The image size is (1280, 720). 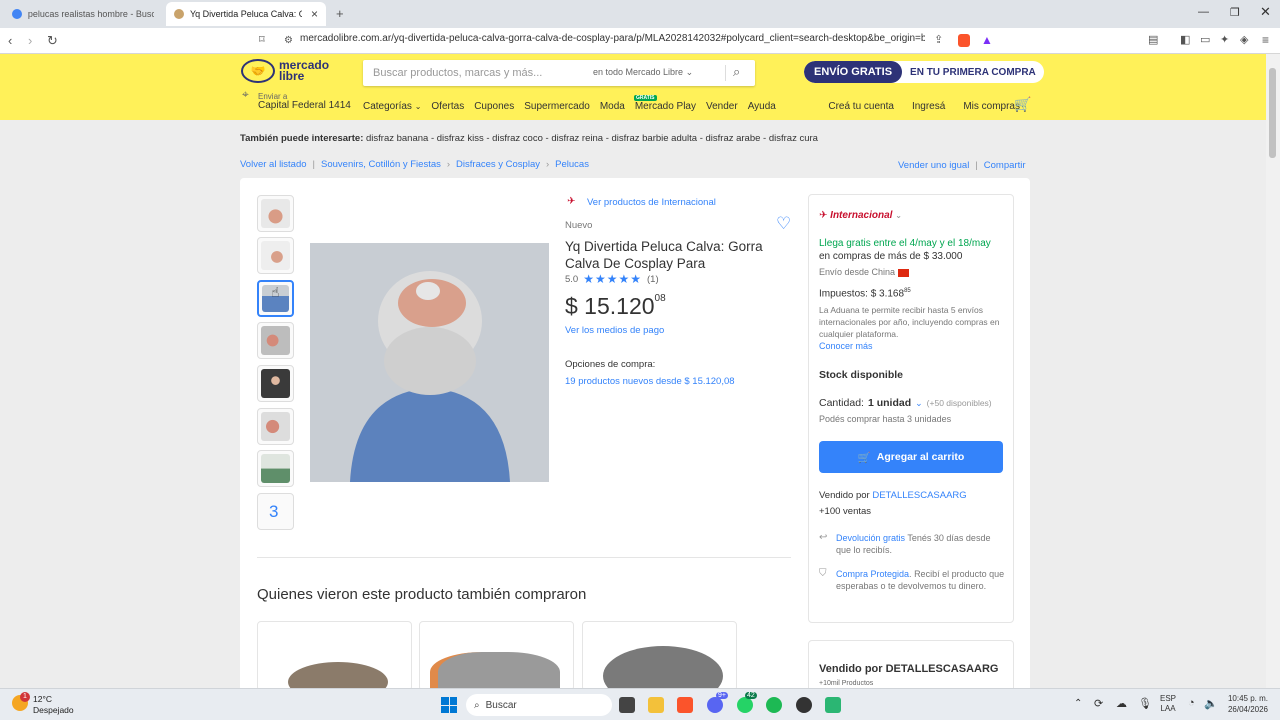 I want to click on volume-icon: 🔈, so click(x=1211, y=703).